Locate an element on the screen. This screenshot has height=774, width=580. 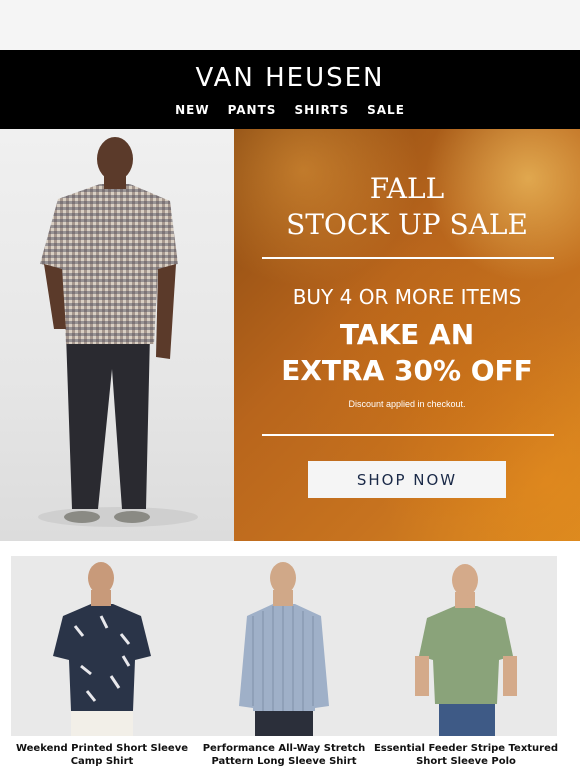
promo-headline: FALL STOCK UP SALE is located at coordinates (407, 207).